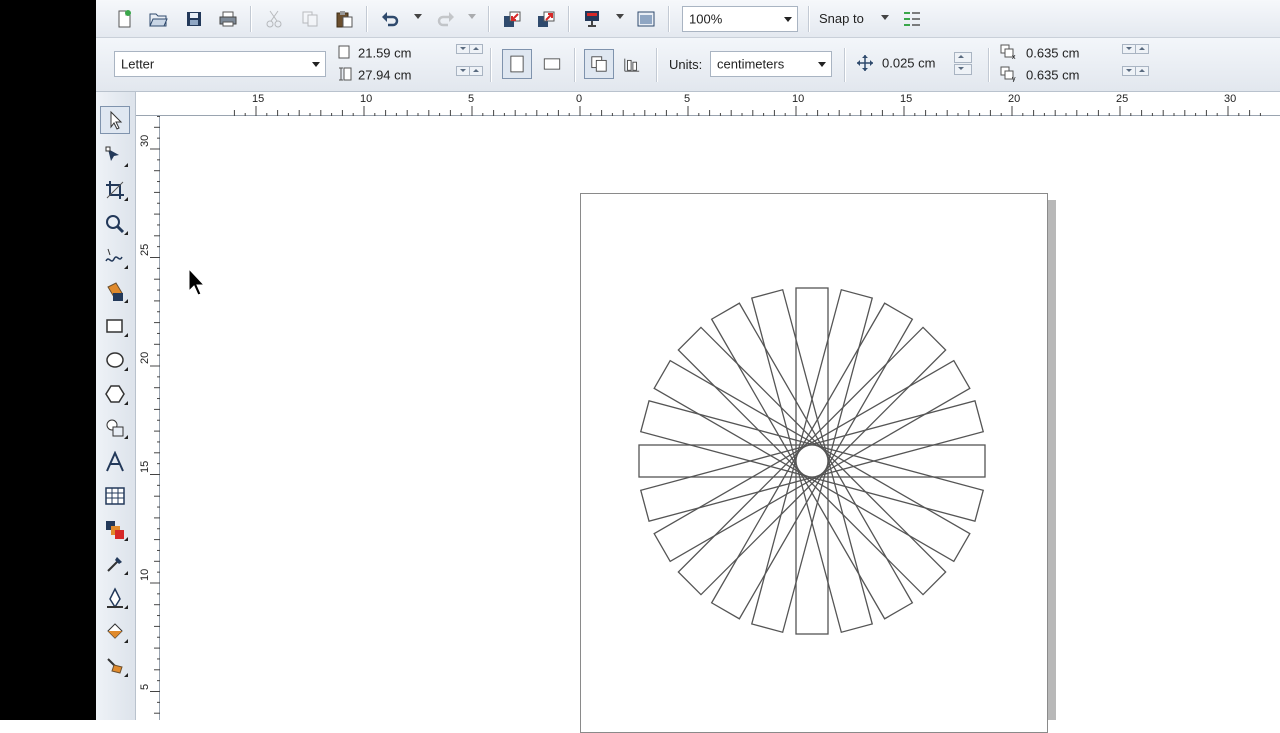 This screenshot has height=733, width=1280. I want to click on eyedropper-tool-icon, so click(115, 564).